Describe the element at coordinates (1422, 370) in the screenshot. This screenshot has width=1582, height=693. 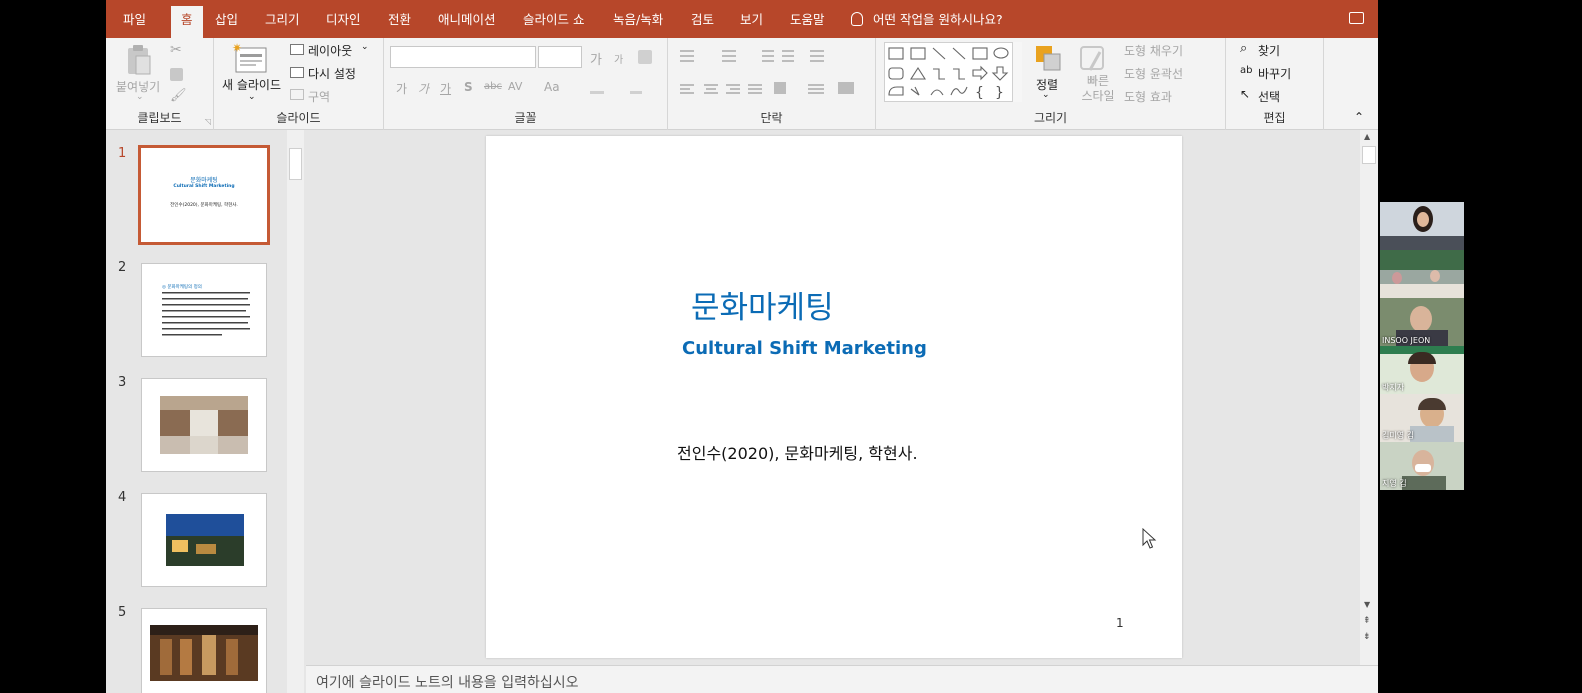
I see `participant-video-4: 박지자` at that location.